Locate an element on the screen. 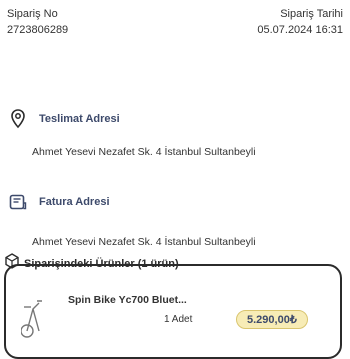  billing-address-heading: Fatura Adresi is located at coordinates (58, 202).